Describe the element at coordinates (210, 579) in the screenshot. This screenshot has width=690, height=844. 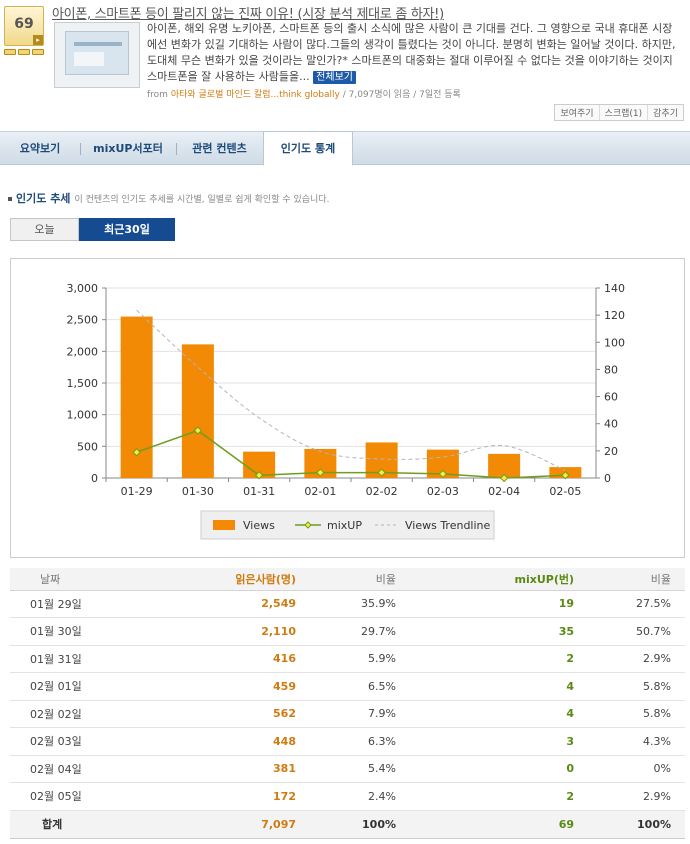
I see `col-readers: 읽은사람(명)` at that location.